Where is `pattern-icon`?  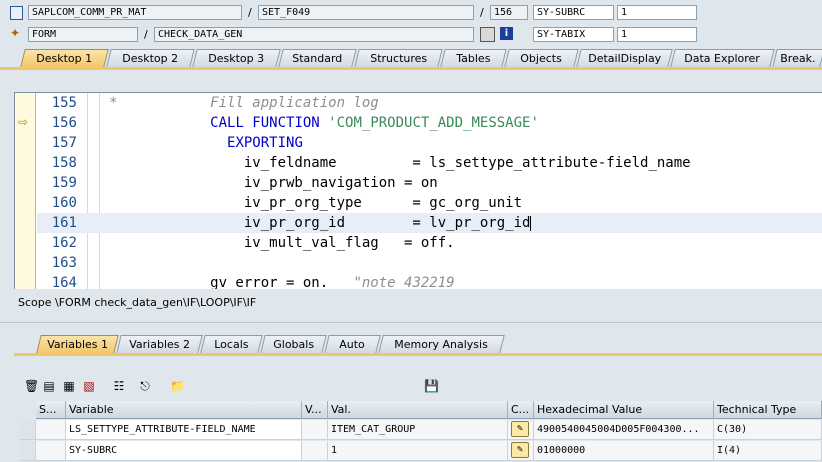
pattern-icon is located at coordinates (487, 34).